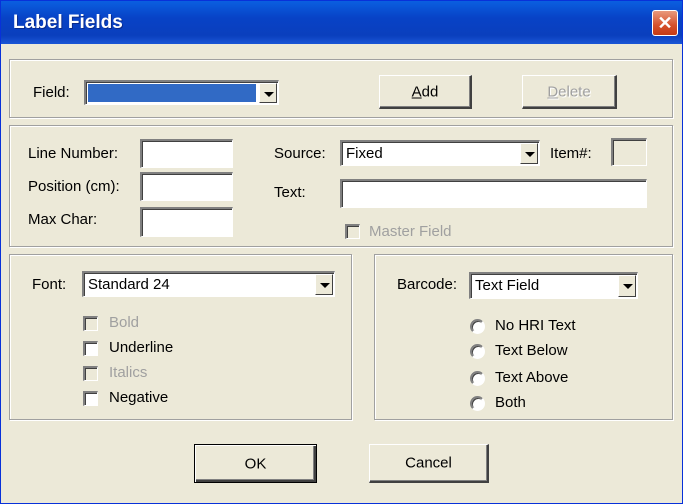 Image resolution: width=683 pixels, height=504 pixels. What do you see at coordinates (128, 372) in the screenshot?
I see `italics-label: Italics` at bounding box center [128, 372].